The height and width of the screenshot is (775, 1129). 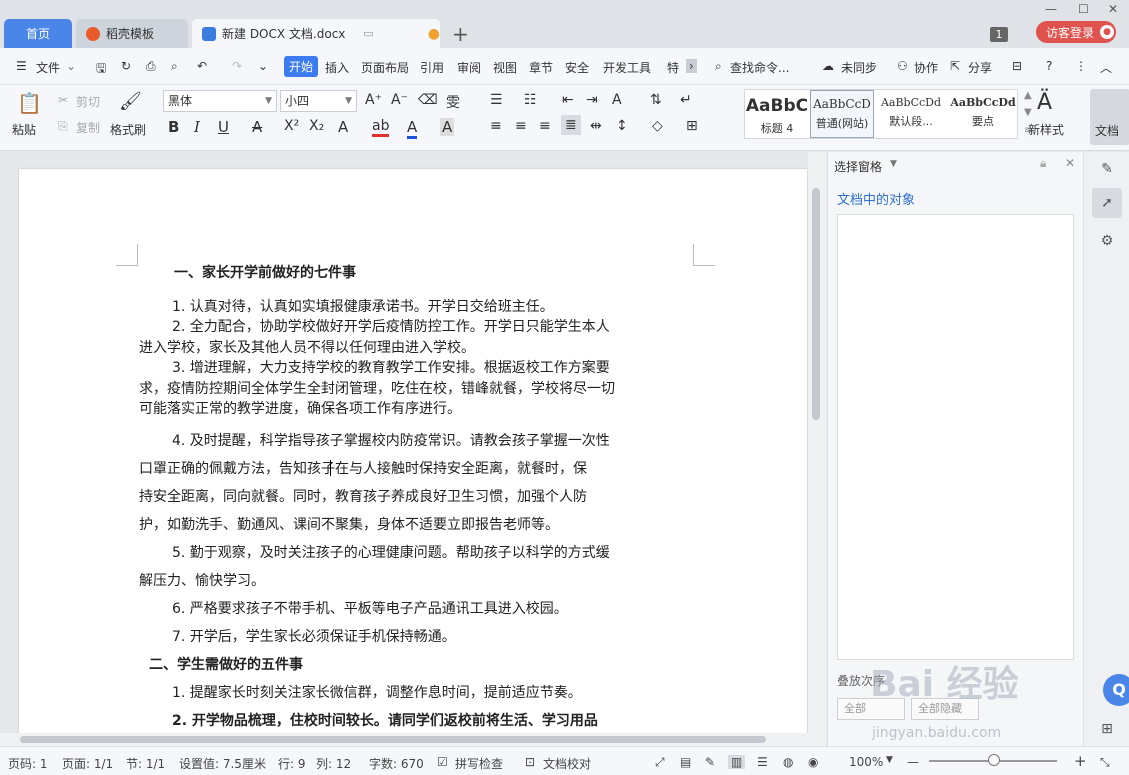 What do you see at coordinates (1028, 95) in the screenshot?
I see `styles-up-icon: ▲` at bounding box center [1028, 95].